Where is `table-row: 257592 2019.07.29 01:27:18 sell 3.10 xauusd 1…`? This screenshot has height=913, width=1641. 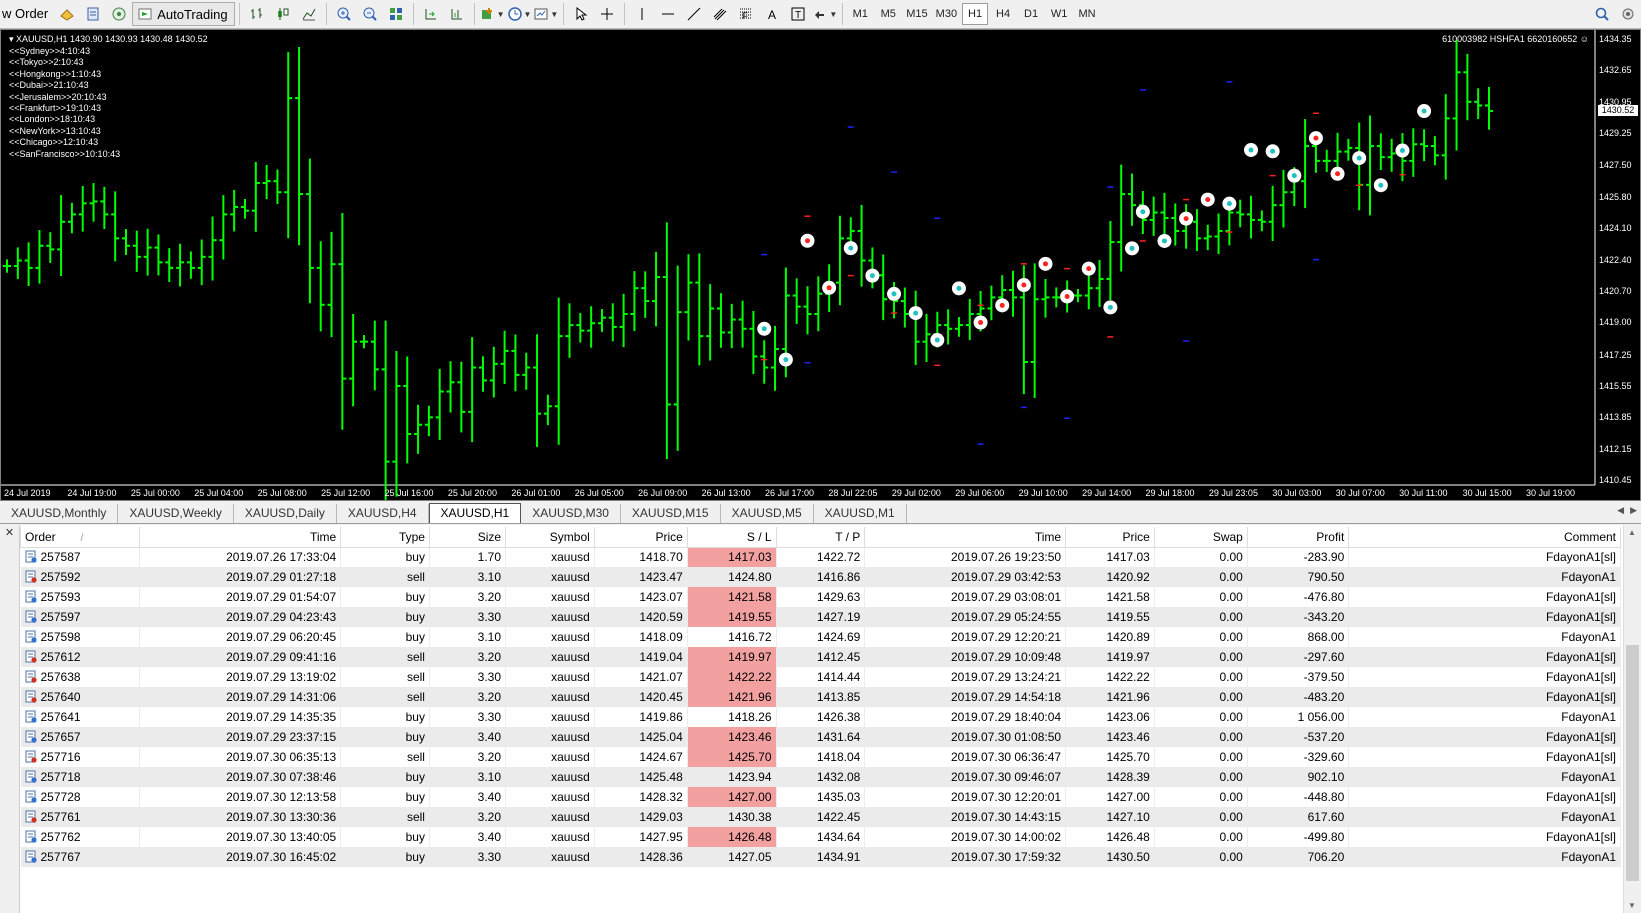
table-row: 257592 2019.07.29 01:27:18 sell 3.10 xauusd 1… is located at coordinates (820, 577).